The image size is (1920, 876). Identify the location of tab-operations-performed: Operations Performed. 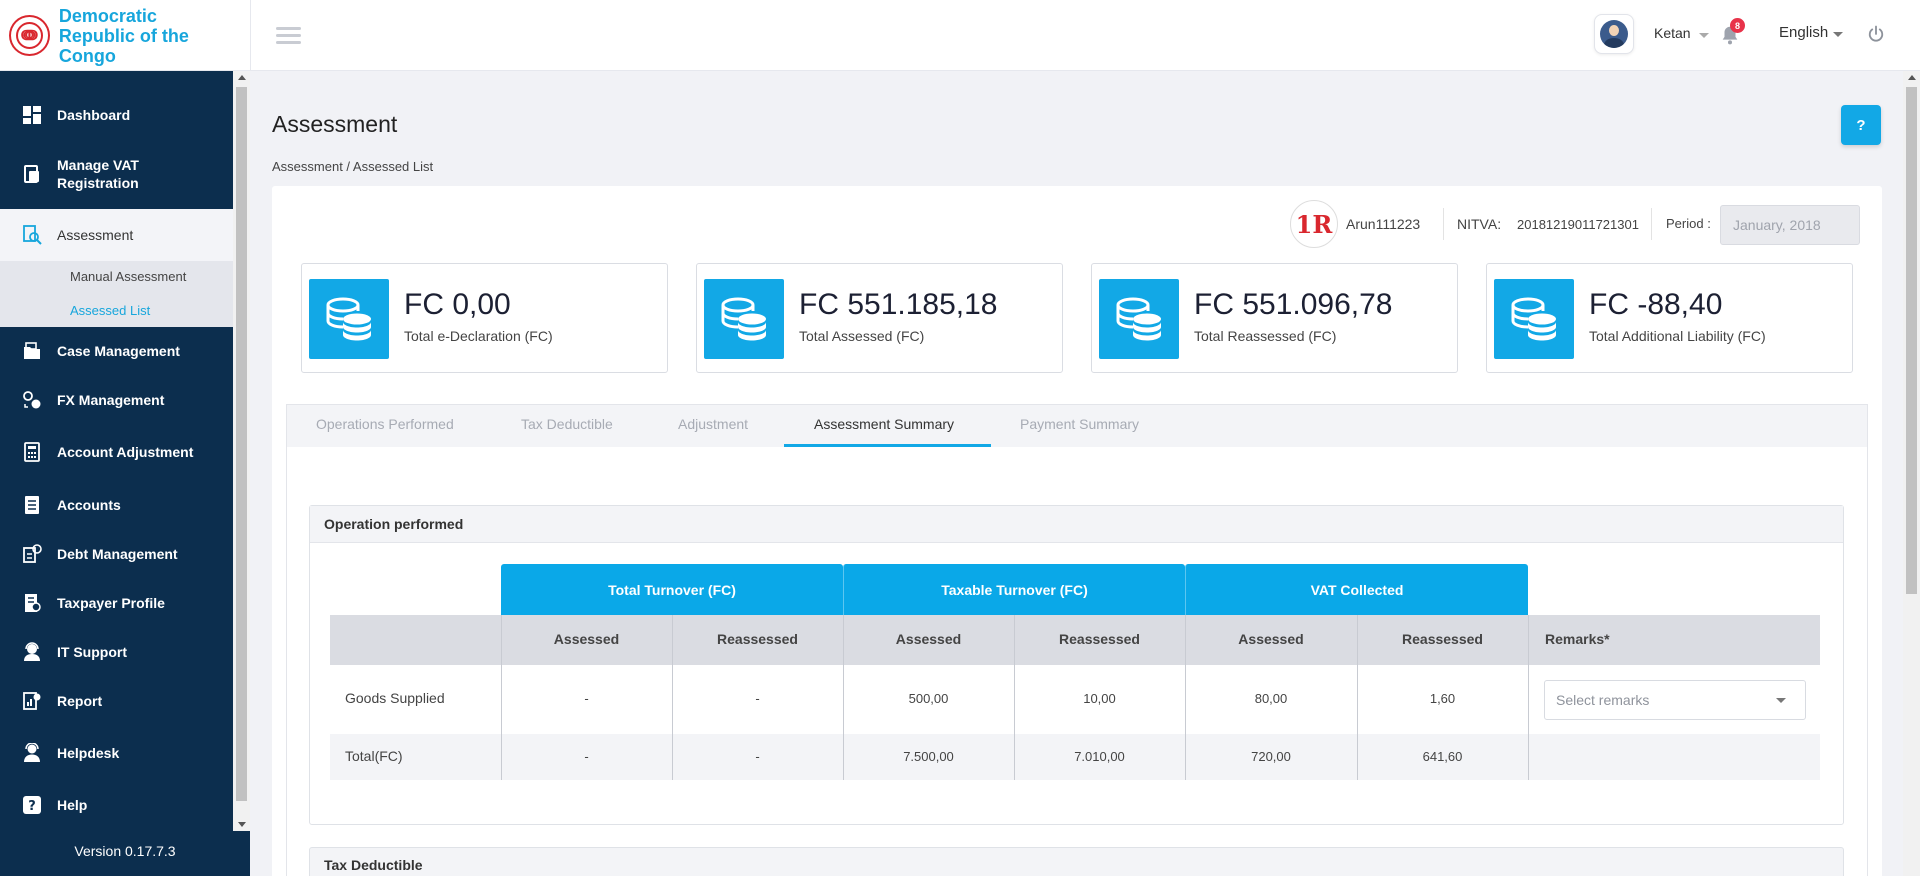
(385, 424).